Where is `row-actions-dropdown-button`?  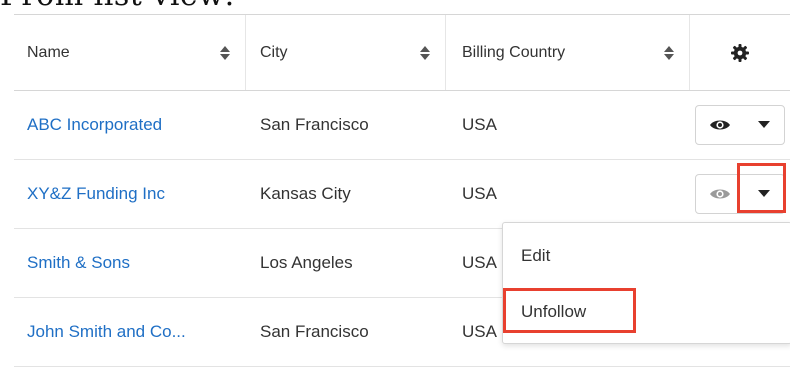 row-actions-dropdown-button is located at coordinates (764, 125).